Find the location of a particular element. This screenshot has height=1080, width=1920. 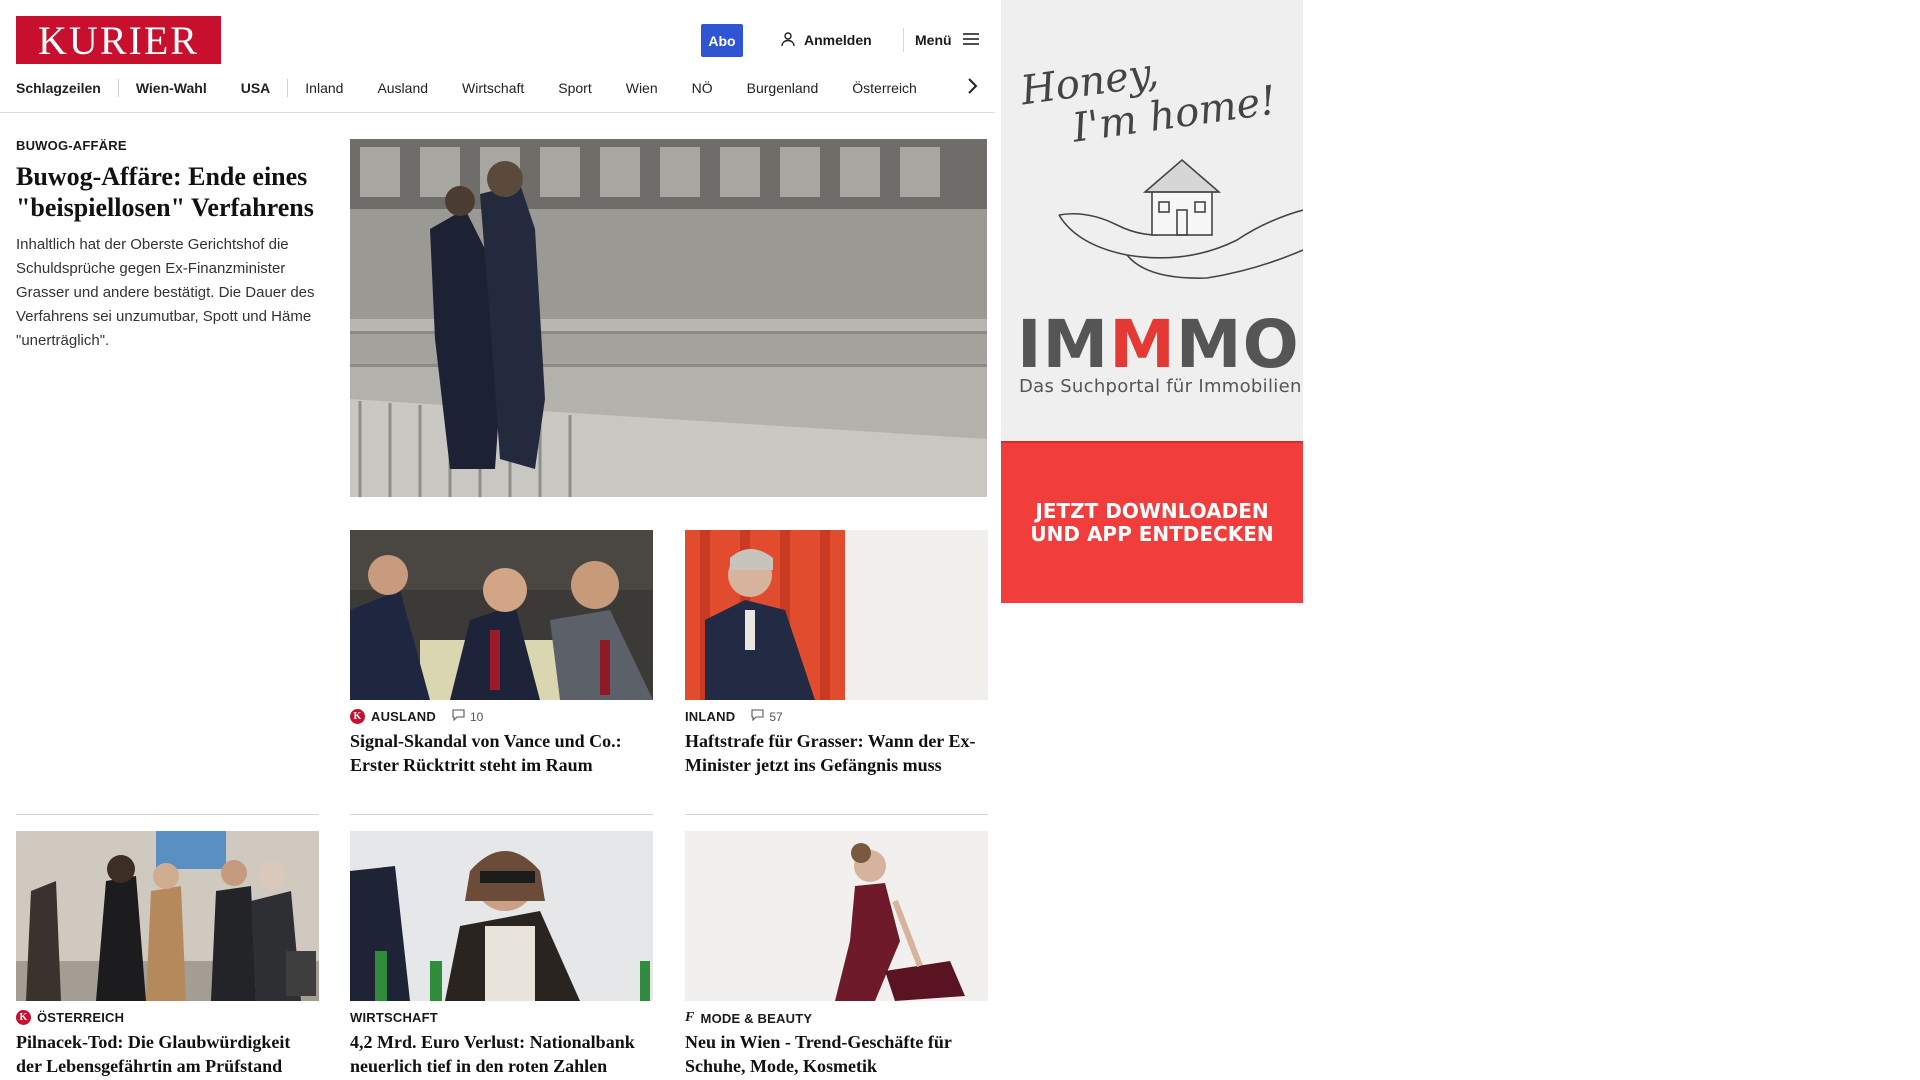

chevron-right-icon is located at coordinates (972, 88).